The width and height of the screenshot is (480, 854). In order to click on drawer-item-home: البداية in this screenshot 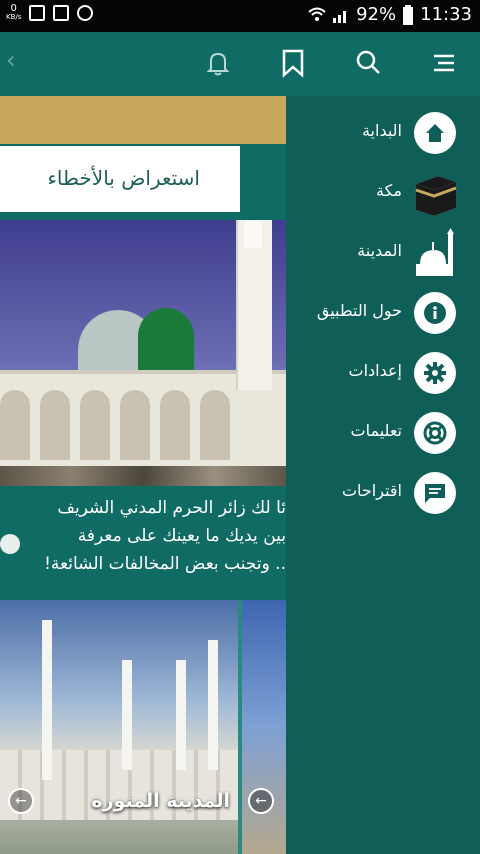, I will do `click(383, 134)`.